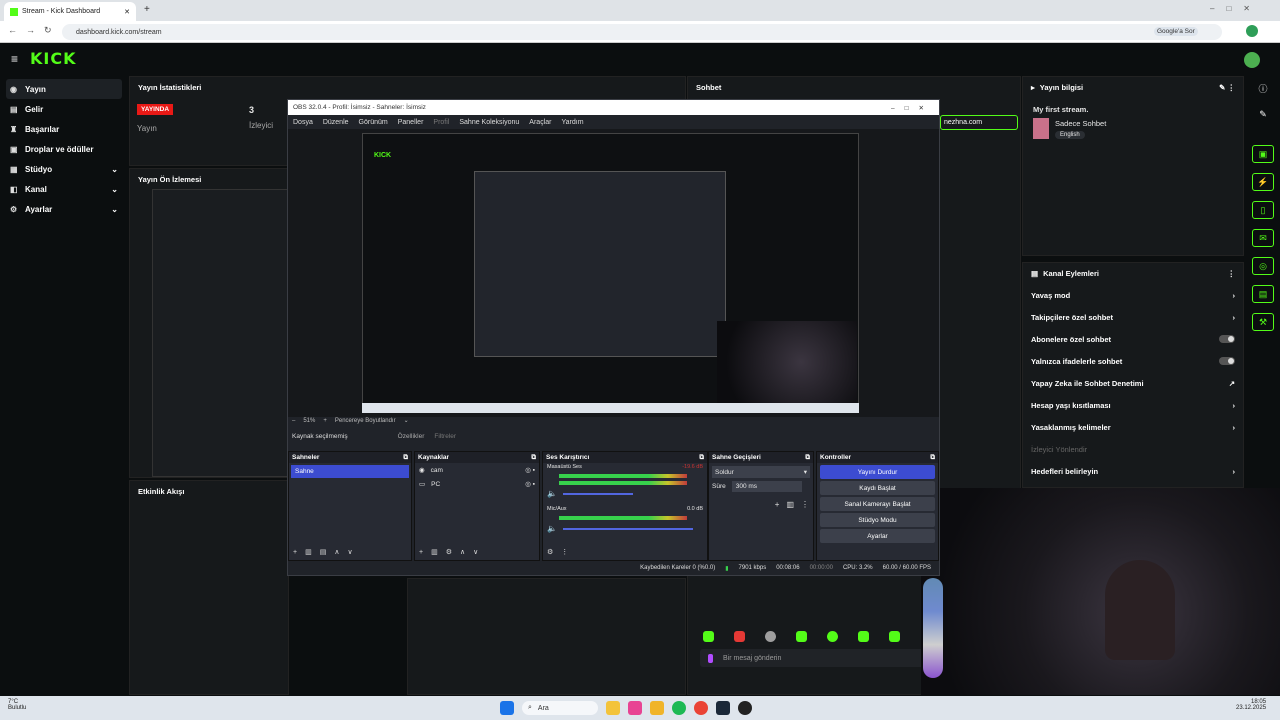  I want to click on spotify-icon, so click(679, 708).